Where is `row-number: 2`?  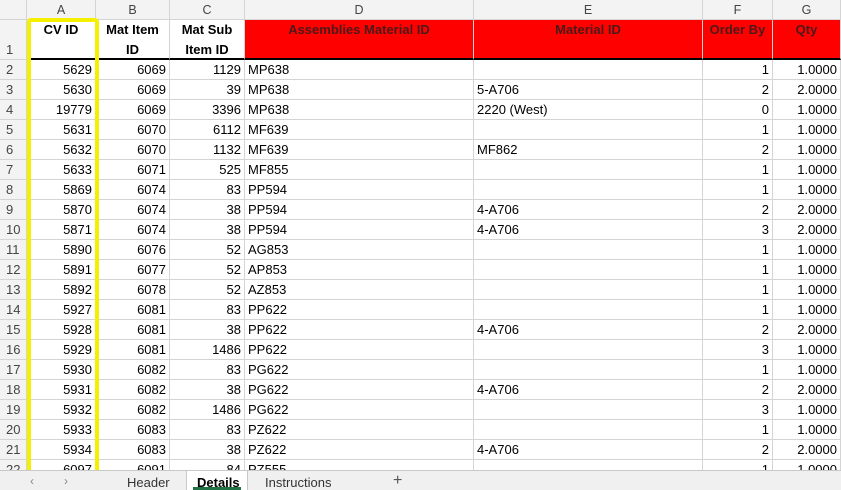 row-number: 2 is located at coordinates (13, 70).